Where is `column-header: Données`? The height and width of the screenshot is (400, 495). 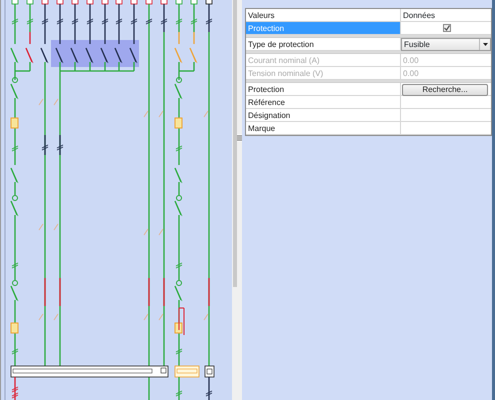
column-header: Données is located at coordinates (419, 15).